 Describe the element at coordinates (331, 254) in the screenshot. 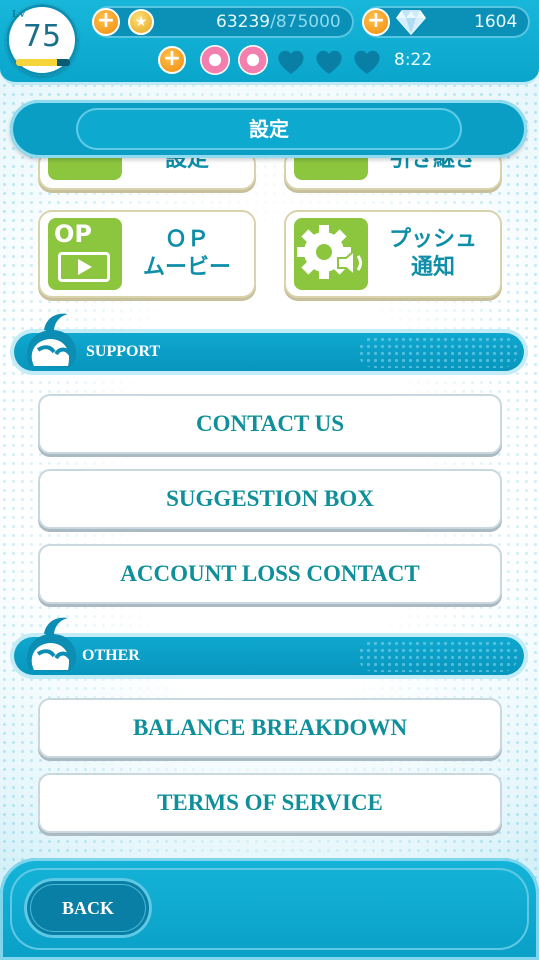

I see `gear-speaker-icon` at that location.